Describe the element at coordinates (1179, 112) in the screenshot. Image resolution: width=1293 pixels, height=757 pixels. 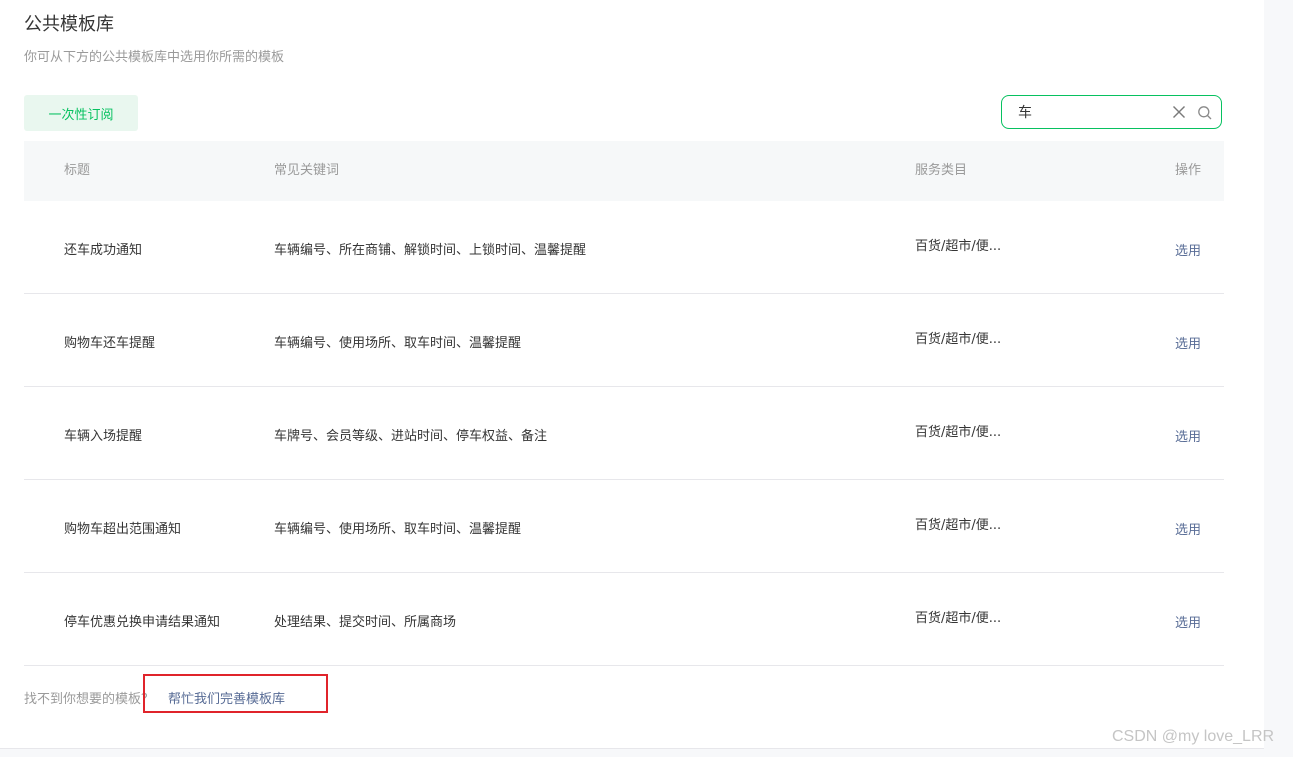
I see `close-icon` at that location.